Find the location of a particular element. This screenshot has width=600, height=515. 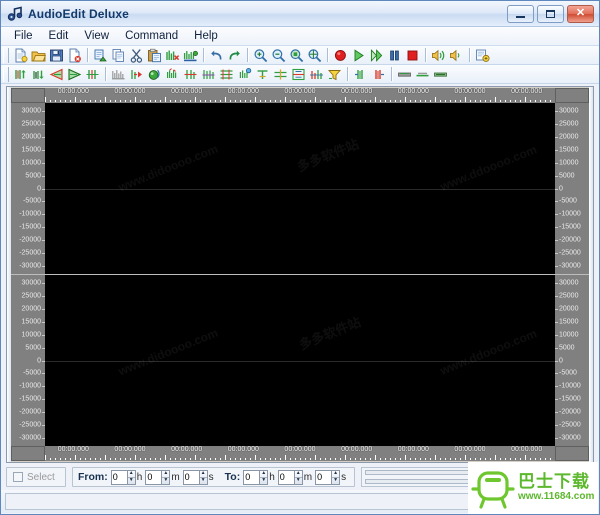

volume-down-icon is located at coordinates (456, 55).